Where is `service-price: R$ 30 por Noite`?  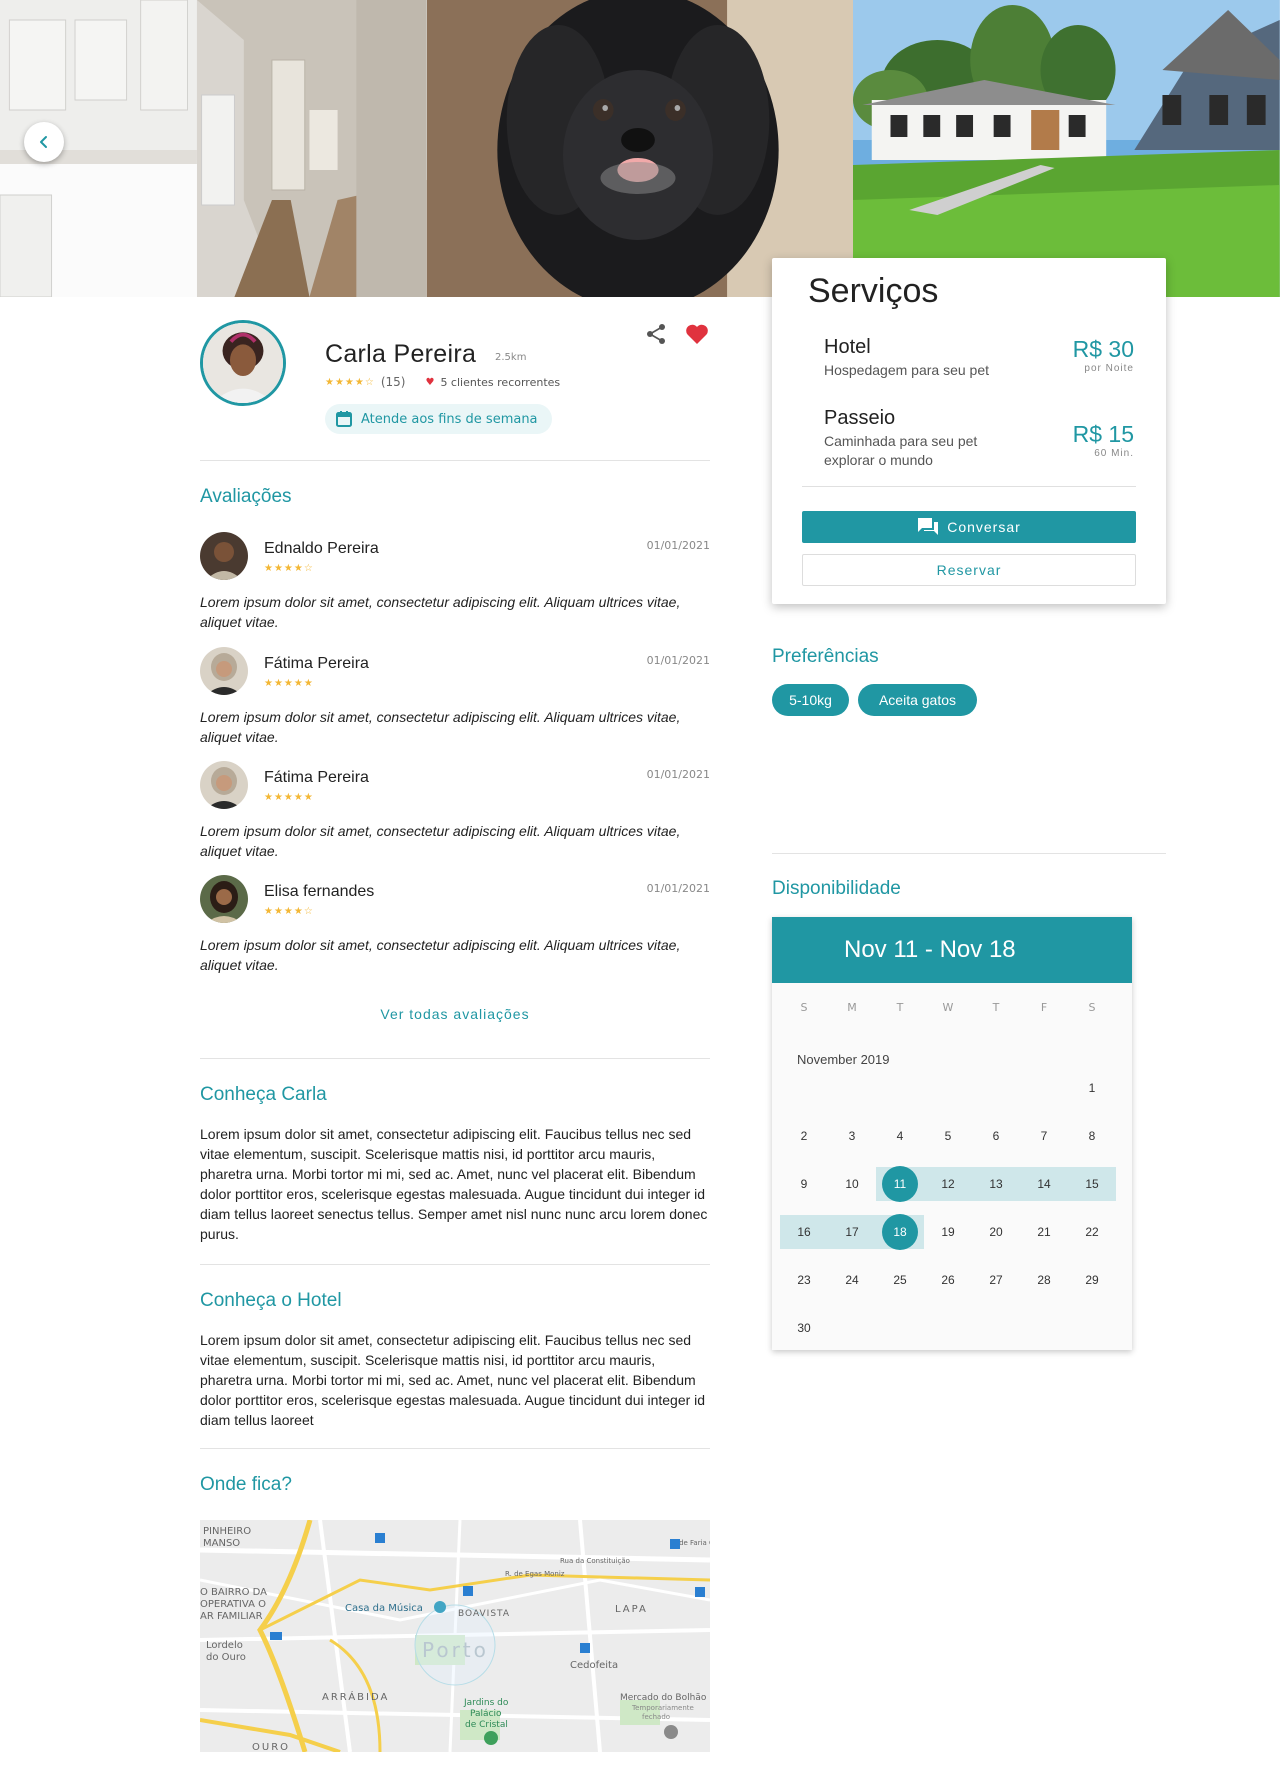
service-price: R$ 30 por Noite is located at coordinates (1103, 355).